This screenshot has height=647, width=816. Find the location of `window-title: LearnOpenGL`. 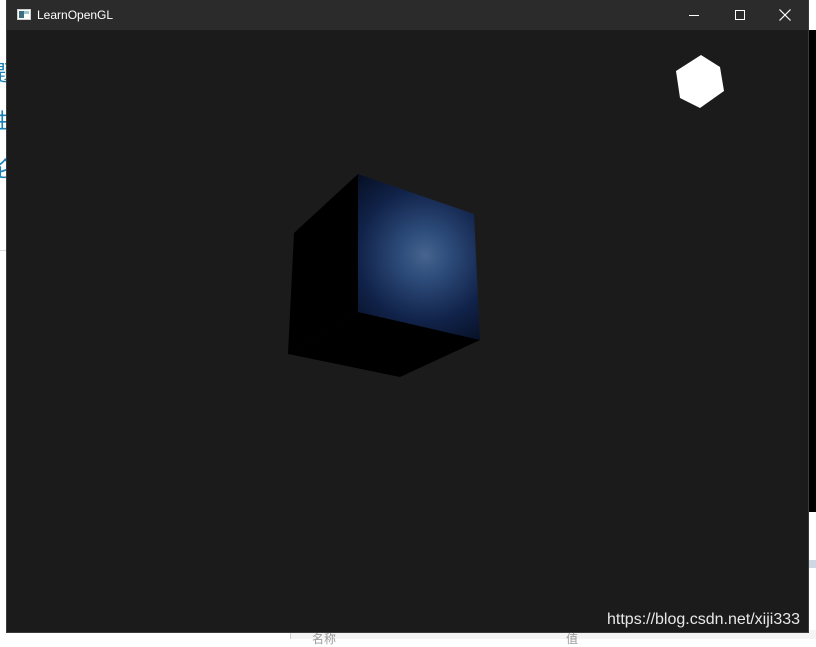

window-title: LearnOpenGL is located at coordinates (75, 15).